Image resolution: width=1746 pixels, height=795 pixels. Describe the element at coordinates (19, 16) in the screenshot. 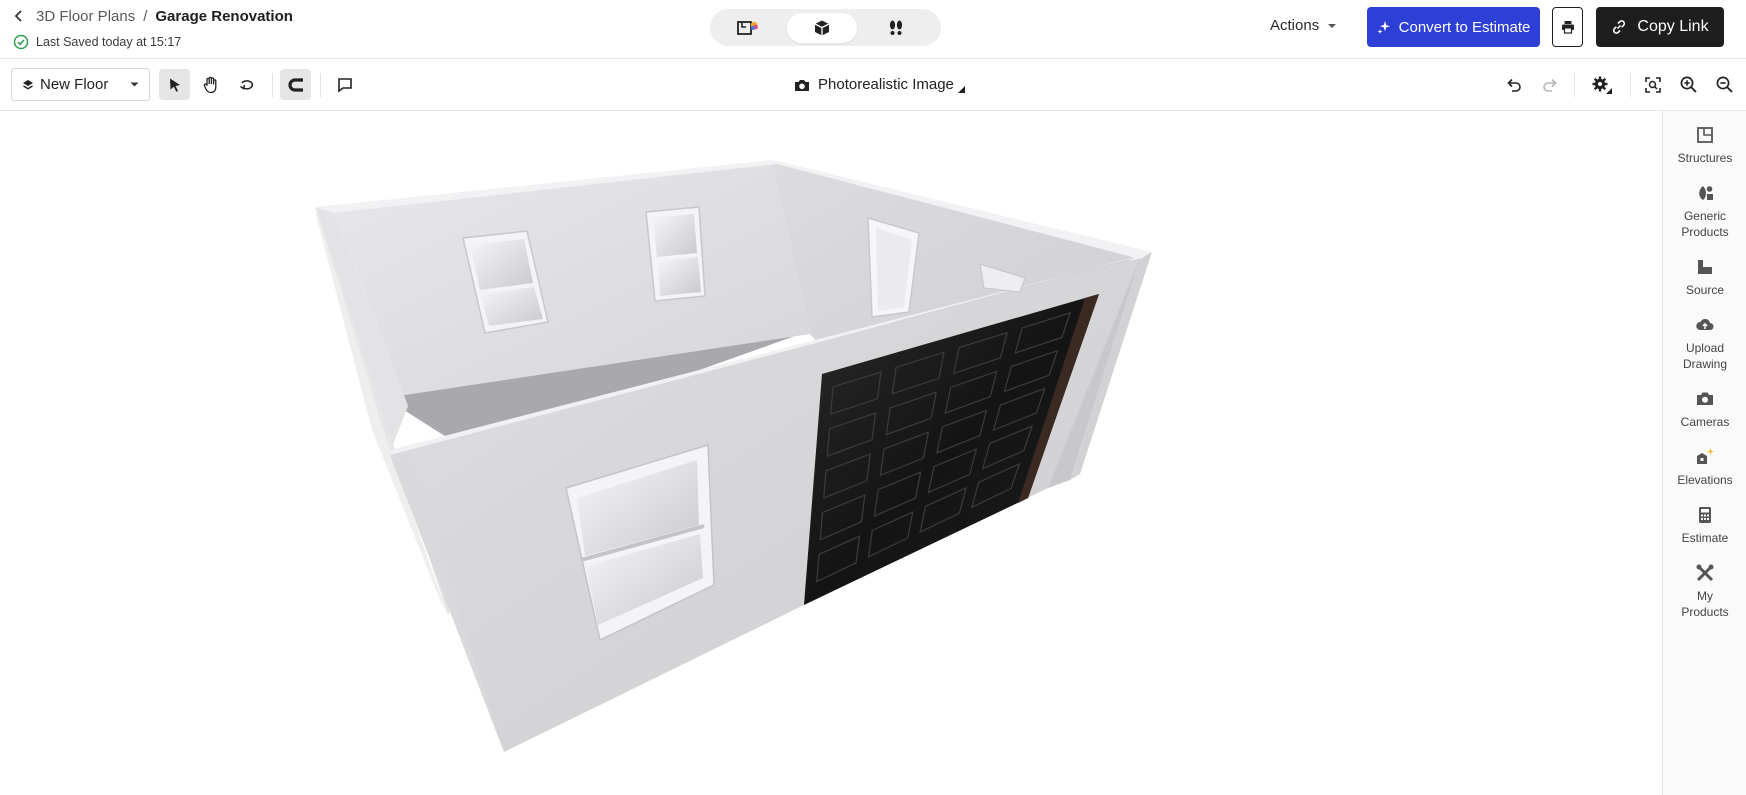

I see `back-chevron-icon` at that location.